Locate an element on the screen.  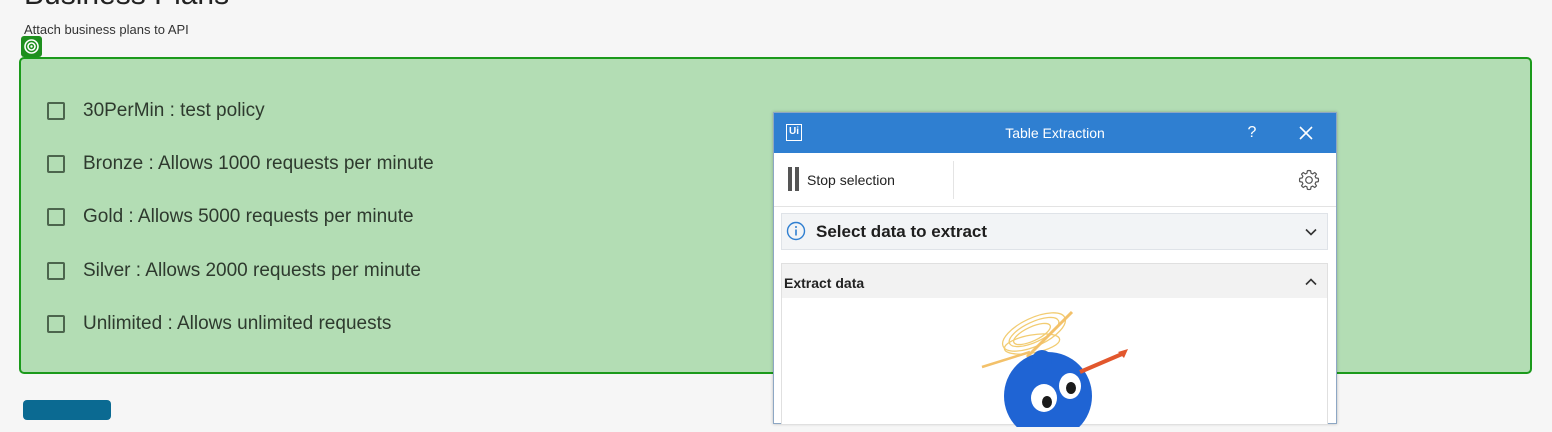
plan-option-silver: Silver : Allows 2000 requests per minute is located at coordinates (234, 271).